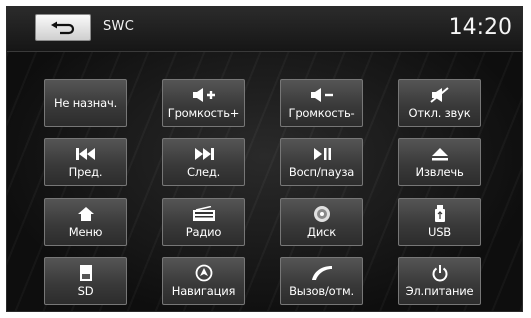  What do you see at coordinates (203, 113) in the screenshot?
I see `button-label: Громкость+` at bounding box center [203, 113].